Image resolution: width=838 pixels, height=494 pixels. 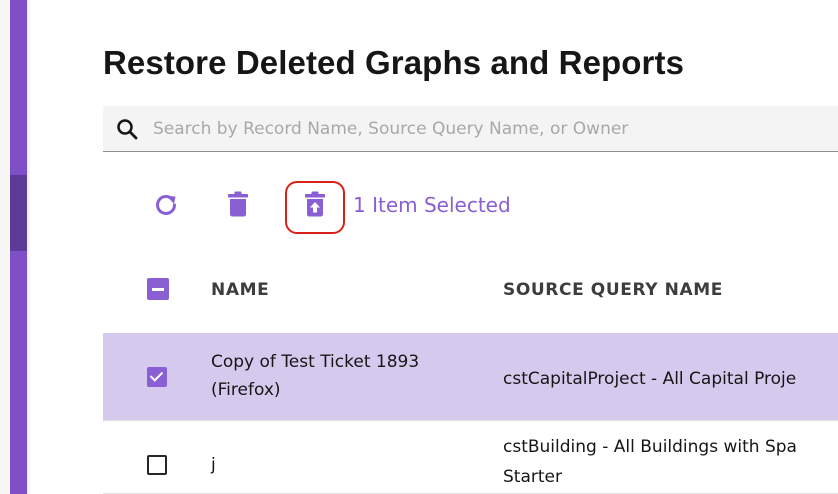 What do you see at coordinates (315, 376) in the screenshot?
I see `cell-name: Copy of Test Ticket 1893 (Firefox)` at bounding box center [315, 376].